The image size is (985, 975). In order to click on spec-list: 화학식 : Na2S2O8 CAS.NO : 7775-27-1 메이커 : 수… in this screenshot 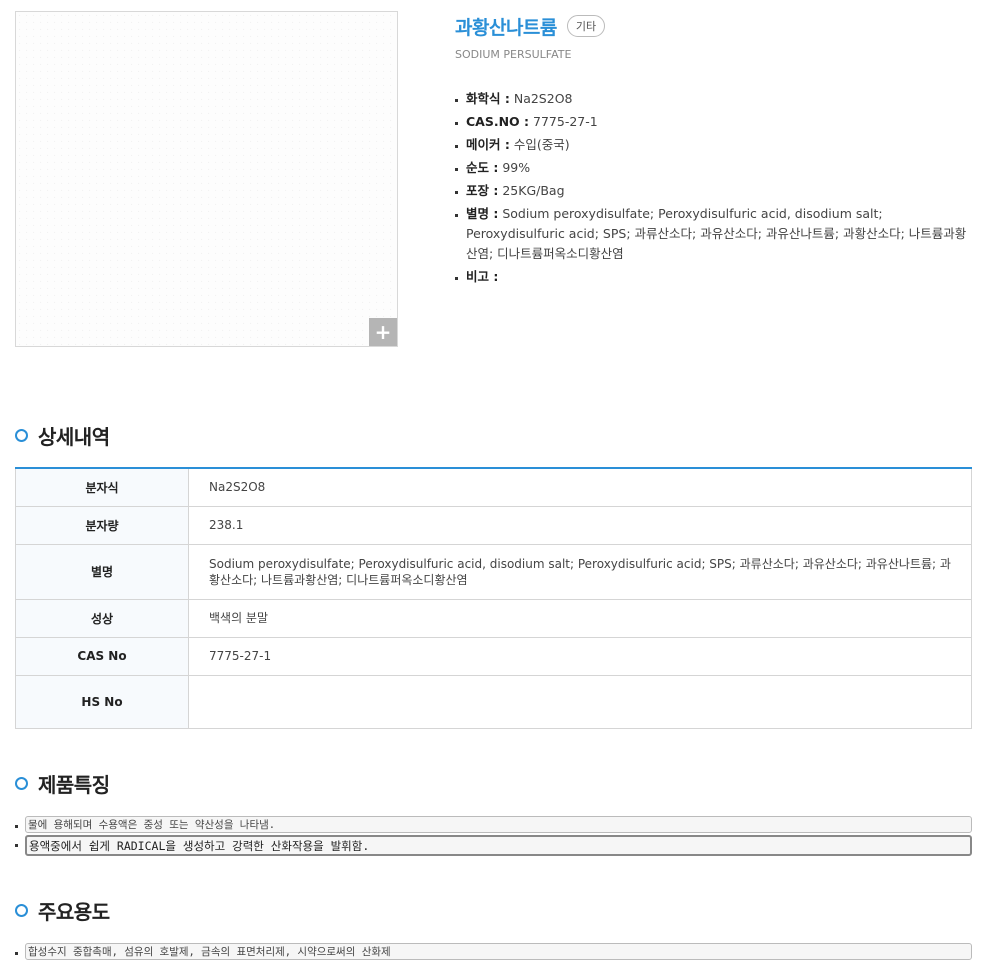, I will do `click(711, 189)`.